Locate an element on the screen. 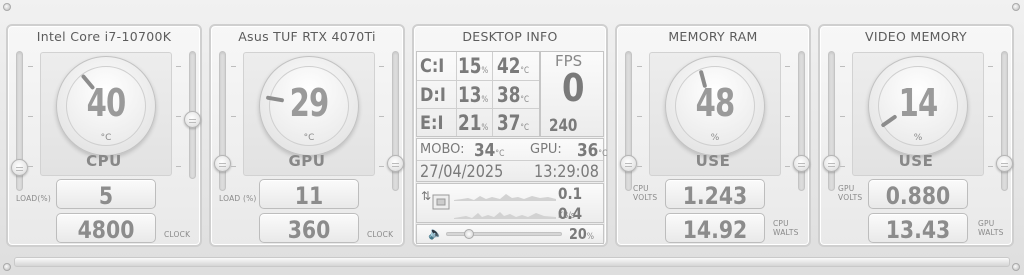  gpu-temp-value: 29 is located at coordinates (309, 103).